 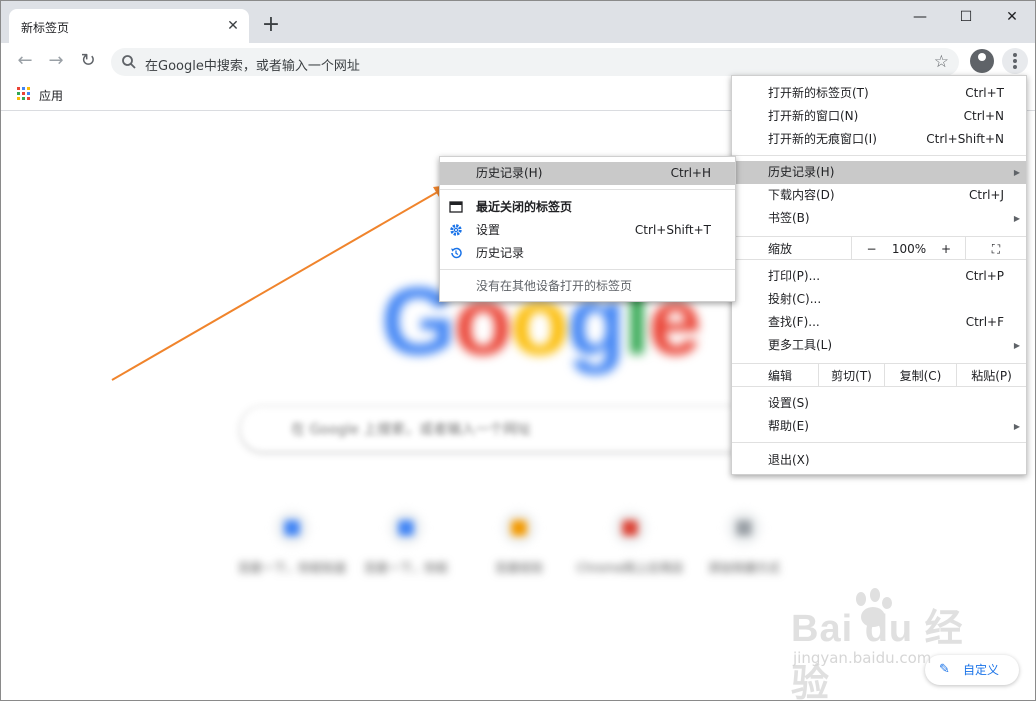 I want to click on menu-item-bookmarks: 书签(B) ▶, so click(x=879, y=218).